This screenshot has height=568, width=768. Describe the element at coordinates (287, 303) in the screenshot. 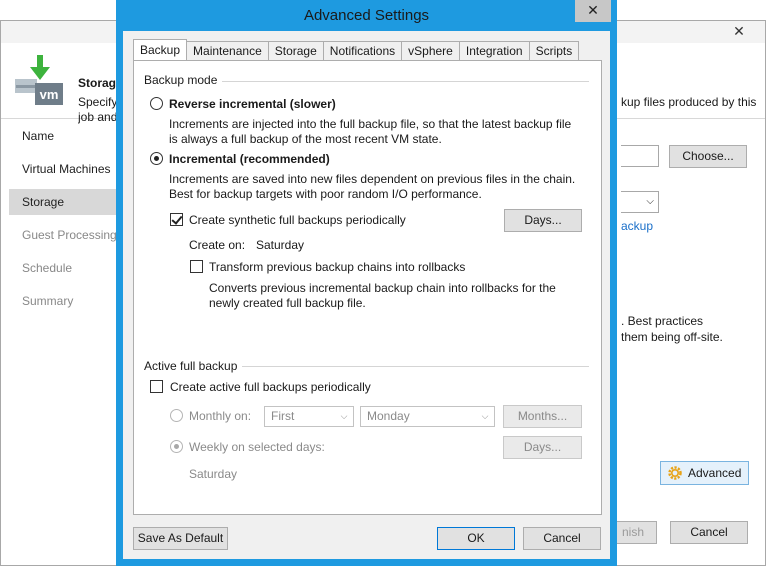

I see `transform-chains-desc-line2: newly created full backup file.` at that location.